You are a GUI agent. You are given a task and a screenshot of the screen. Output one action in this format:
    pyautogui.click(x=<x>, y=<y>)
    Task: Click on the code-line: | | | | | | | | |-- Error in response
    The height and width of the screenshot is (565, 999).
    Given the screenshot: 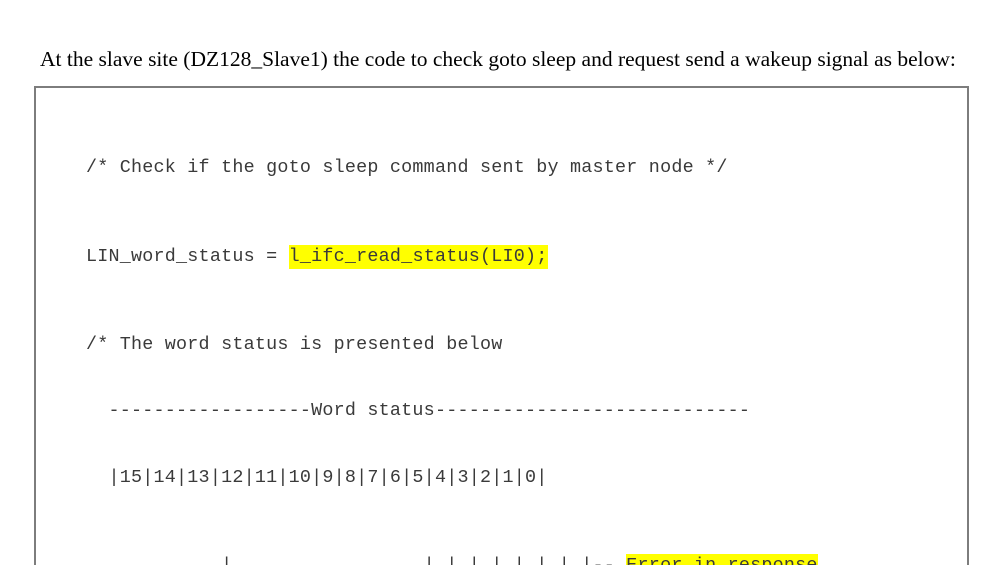 What is the action you would take?
    pyautogui.click(x=485, y=559)
    